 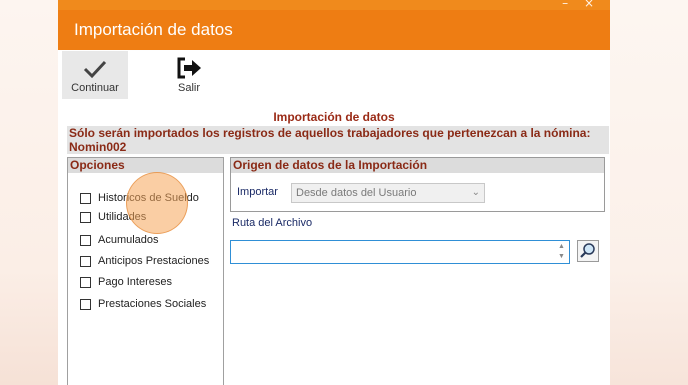 I want to click on salir-label: Salir, so click(x=188, y=88).